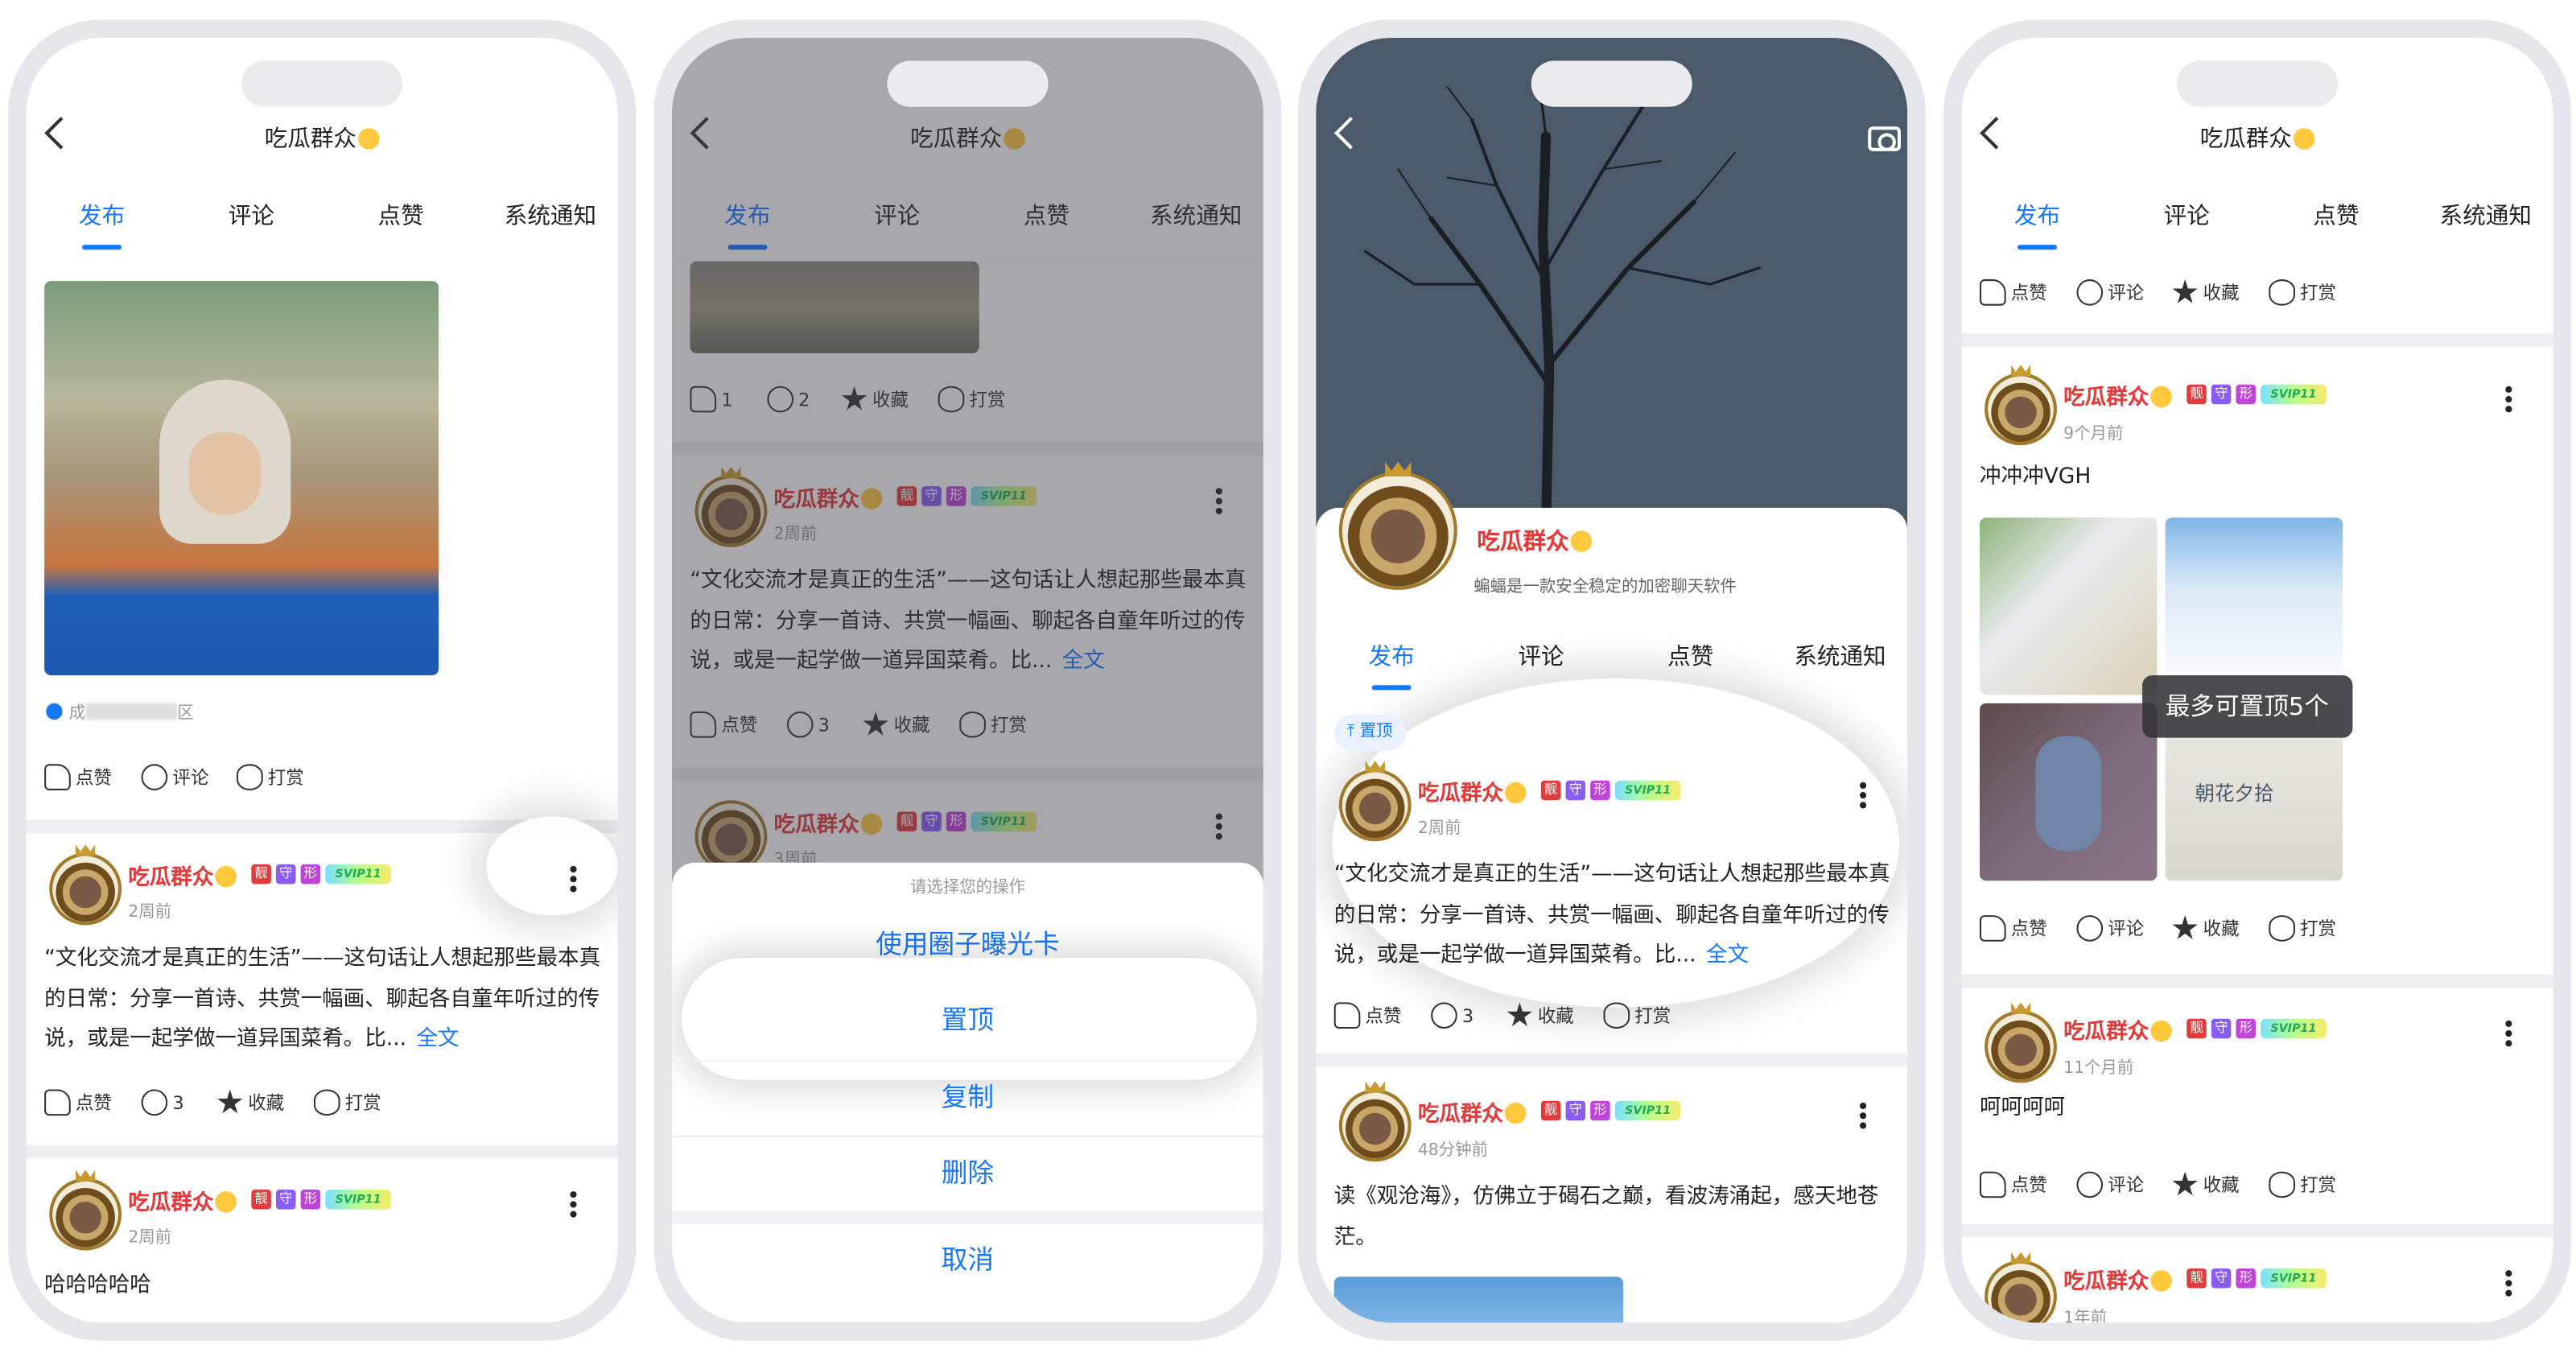 The width and height of the screenshot is (2576, 1357). Describe the element at coordinates (2257, 1105) in the screenshot. I see `post-card-hehe: 吃瓜群众 靓 守 形 SVIP11 11个月前 呵呵呵呵 点赞 评论 收藏 打赏` at that location.